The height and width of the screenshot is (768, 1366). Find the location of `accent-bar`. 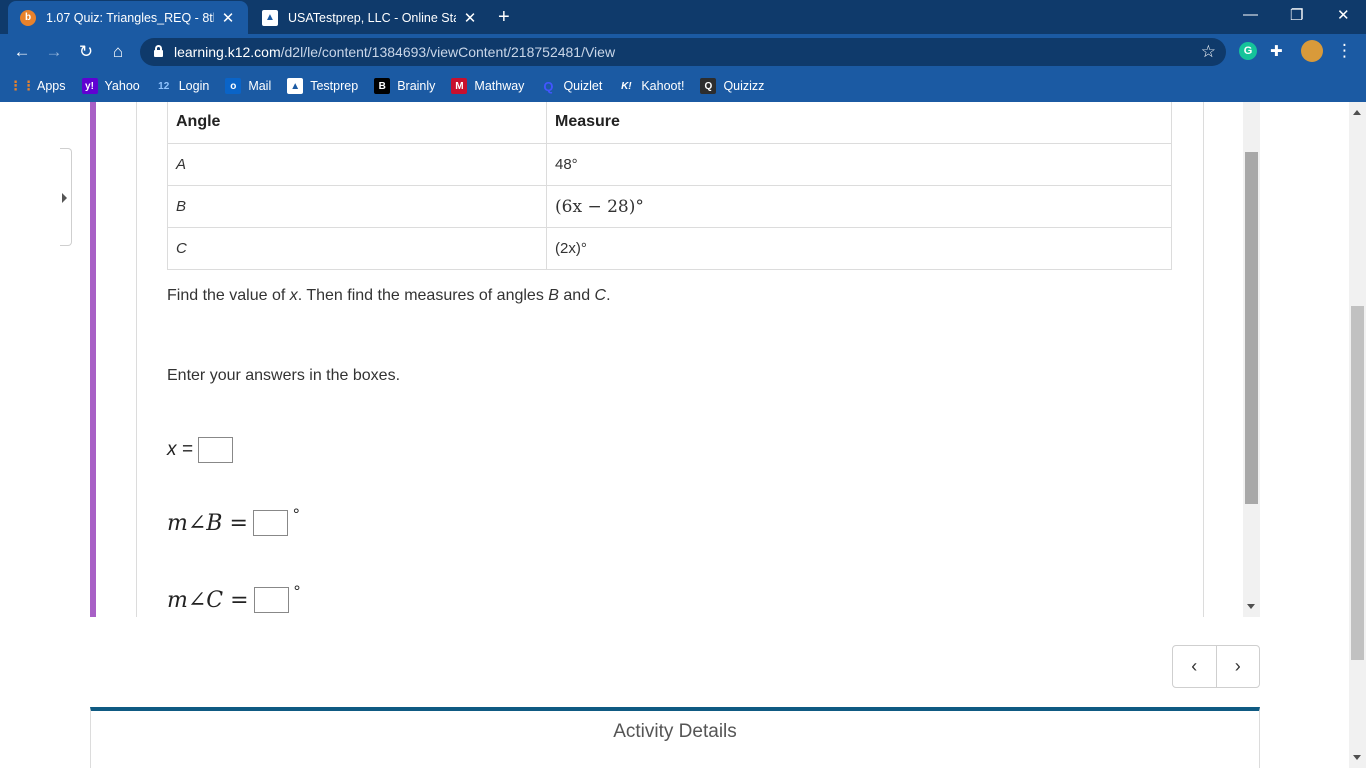

accent-bar is located at coordinates (93, 359).